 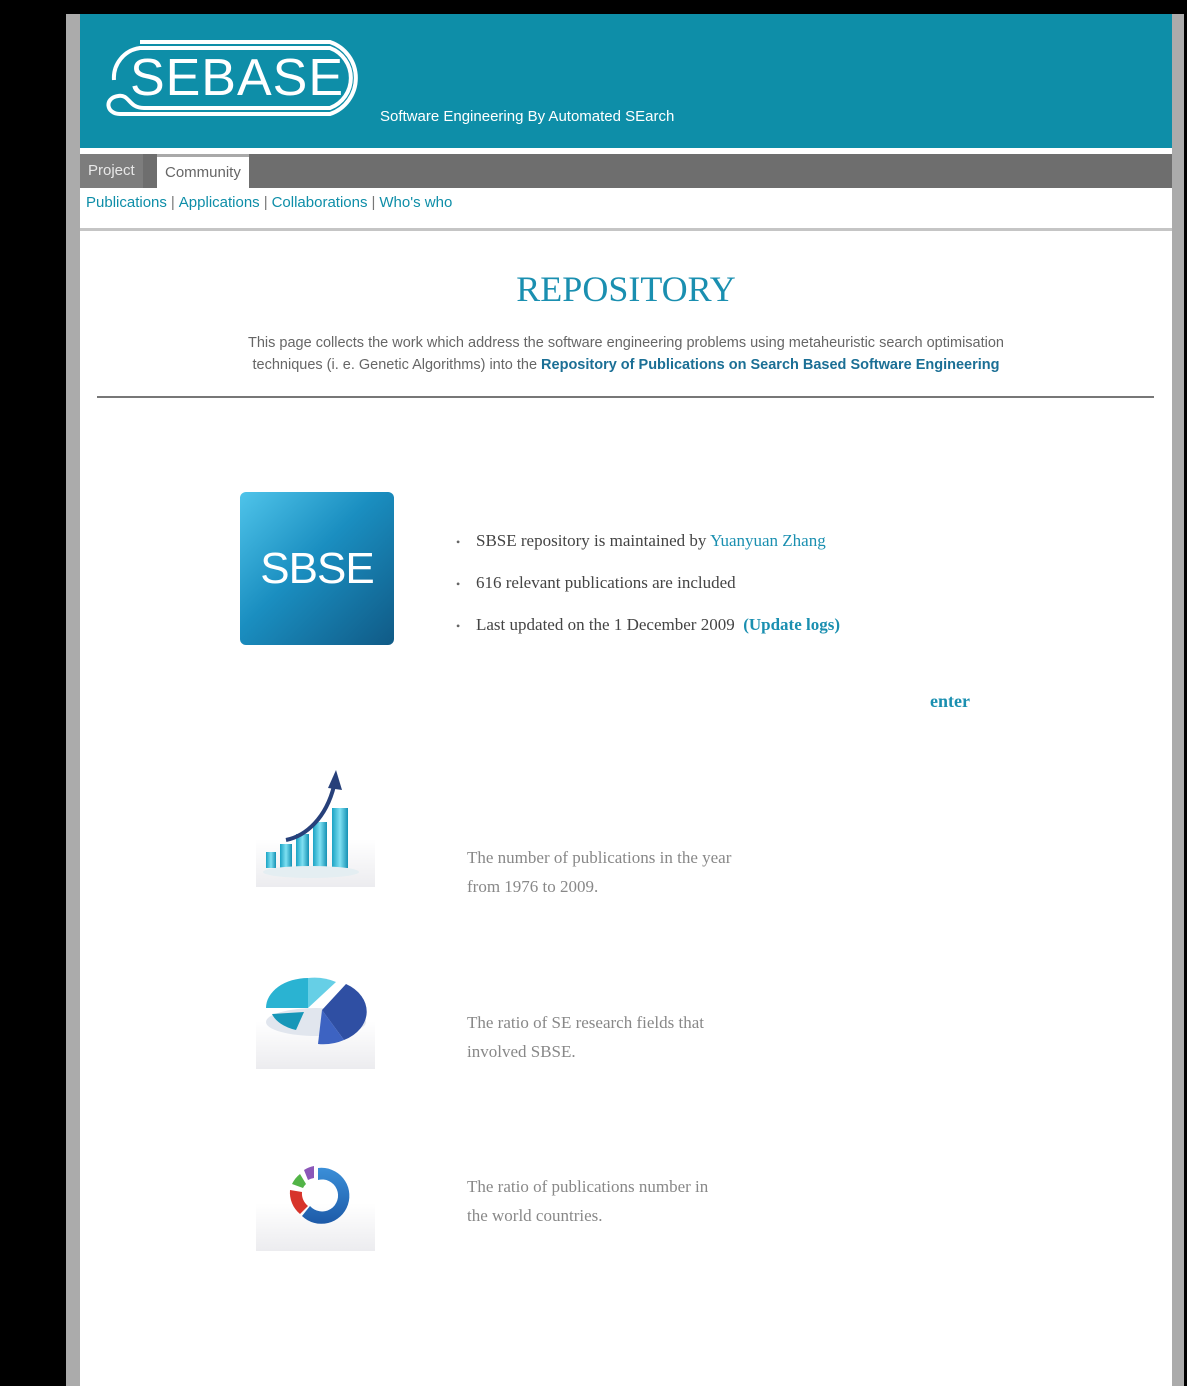 I want to click on stat-line: The ratio of publications number in, so click(x=588, y=1186).